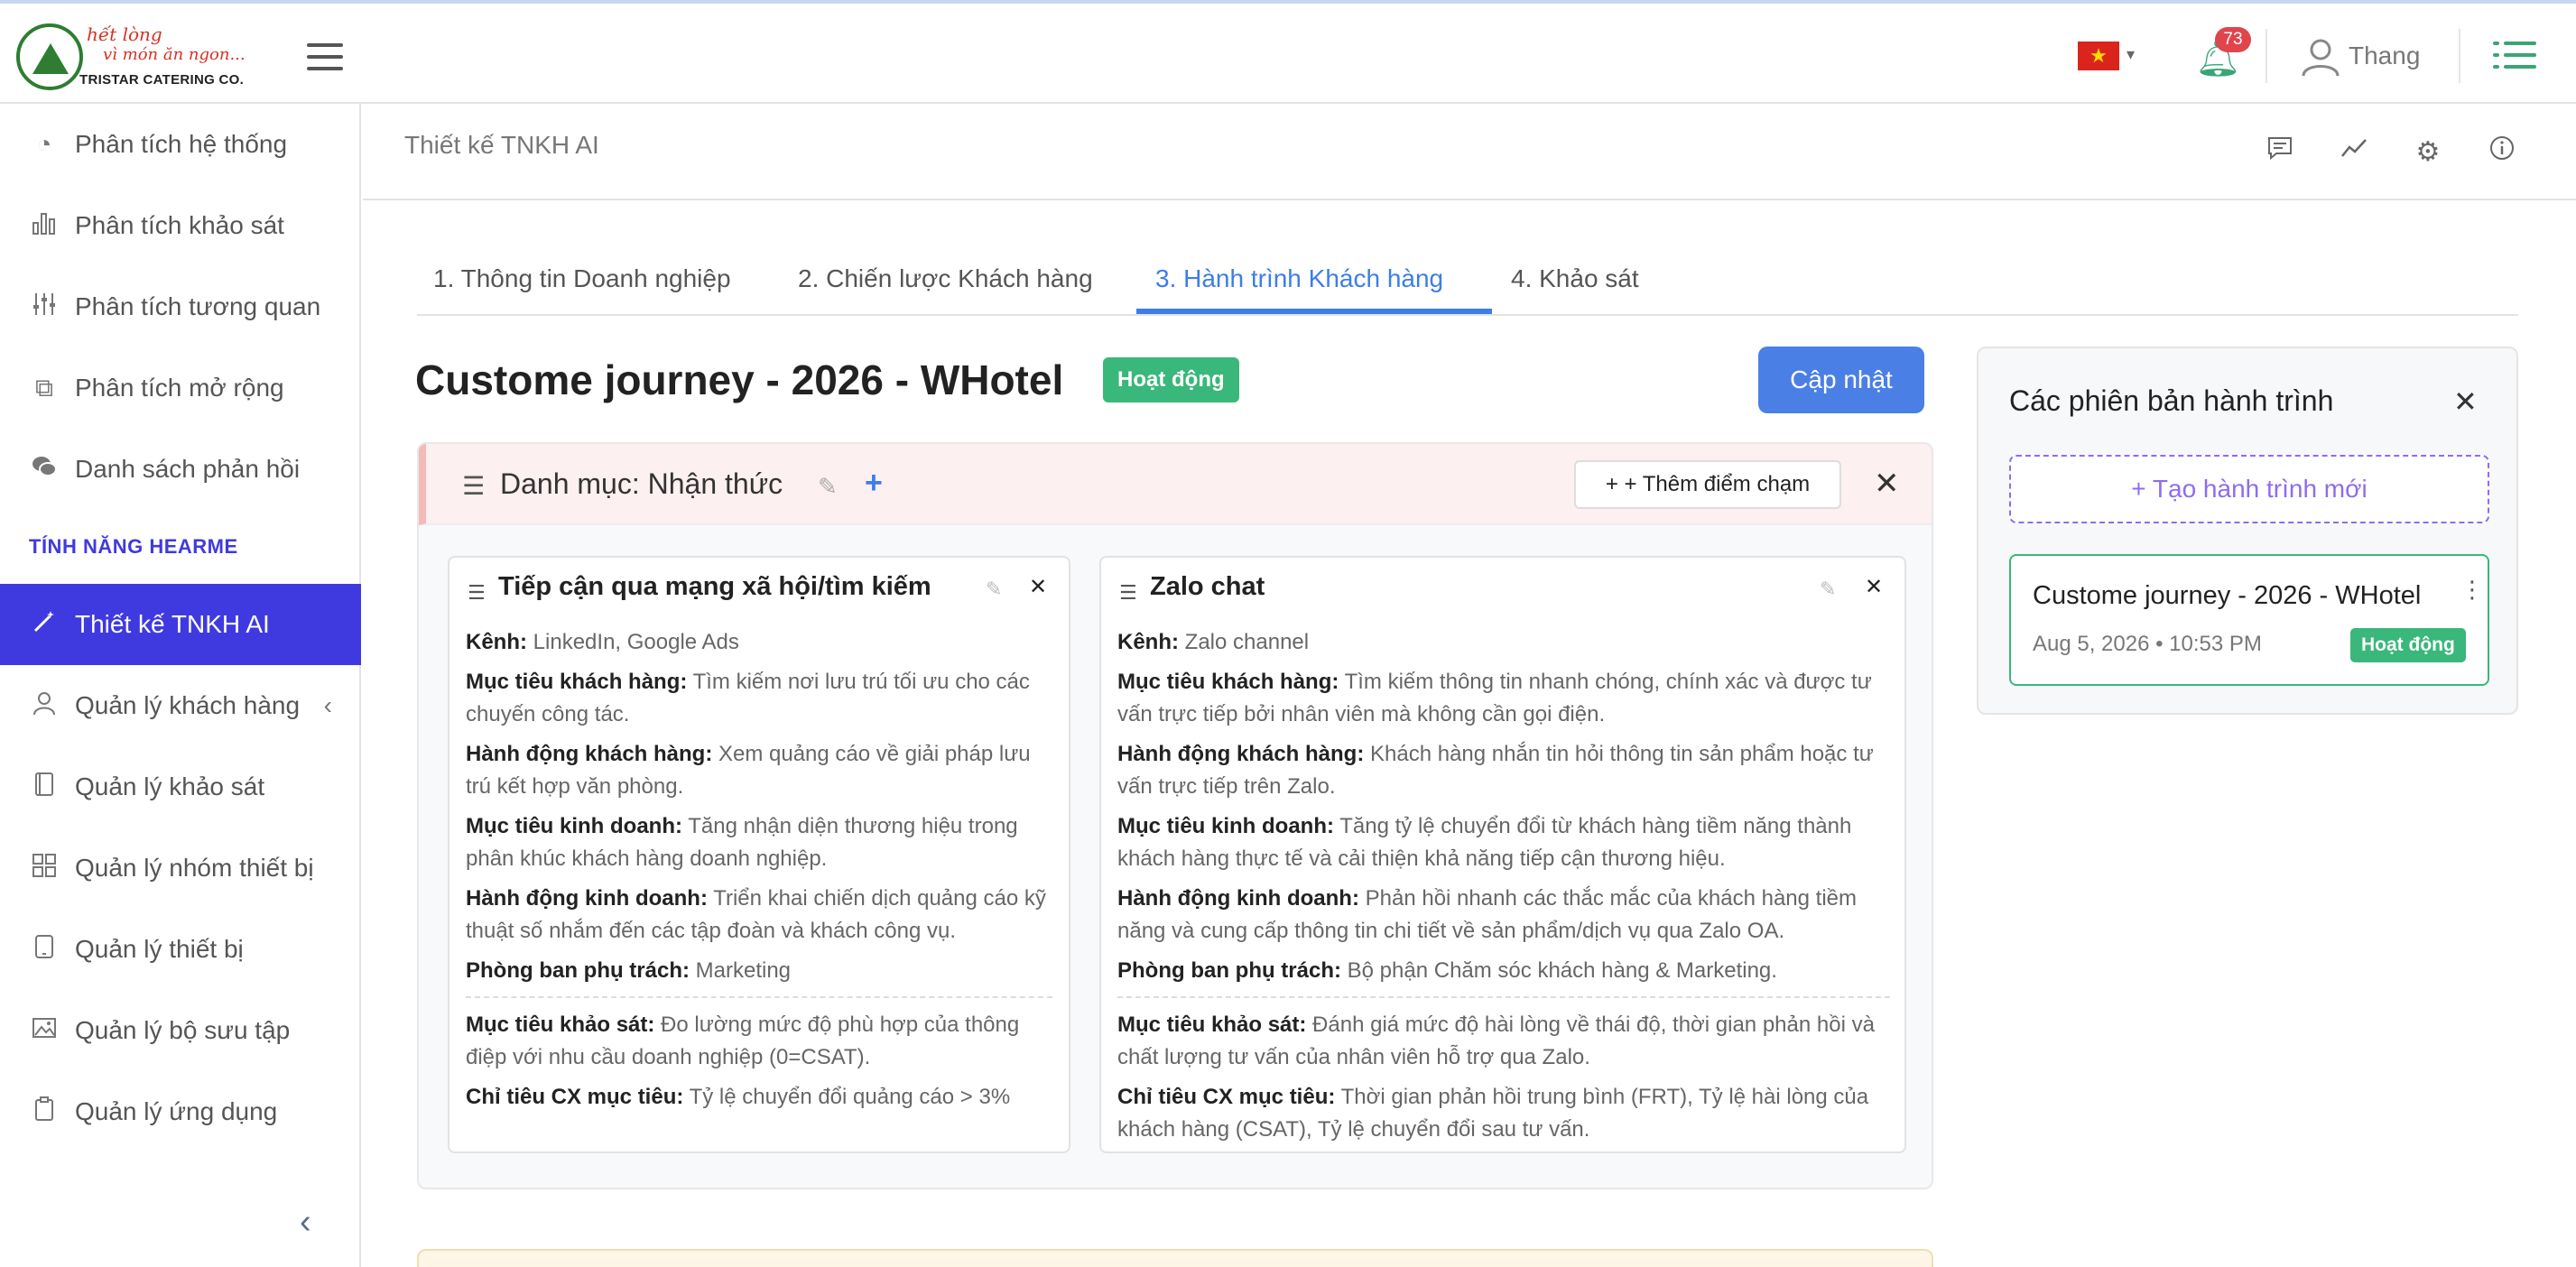 This screenshot has width=2576, height=1267. Describe the element at coordinates (170, 786) in the screenshot. I see `sidebar-item-label: Quản lý khảo sát` at that location.